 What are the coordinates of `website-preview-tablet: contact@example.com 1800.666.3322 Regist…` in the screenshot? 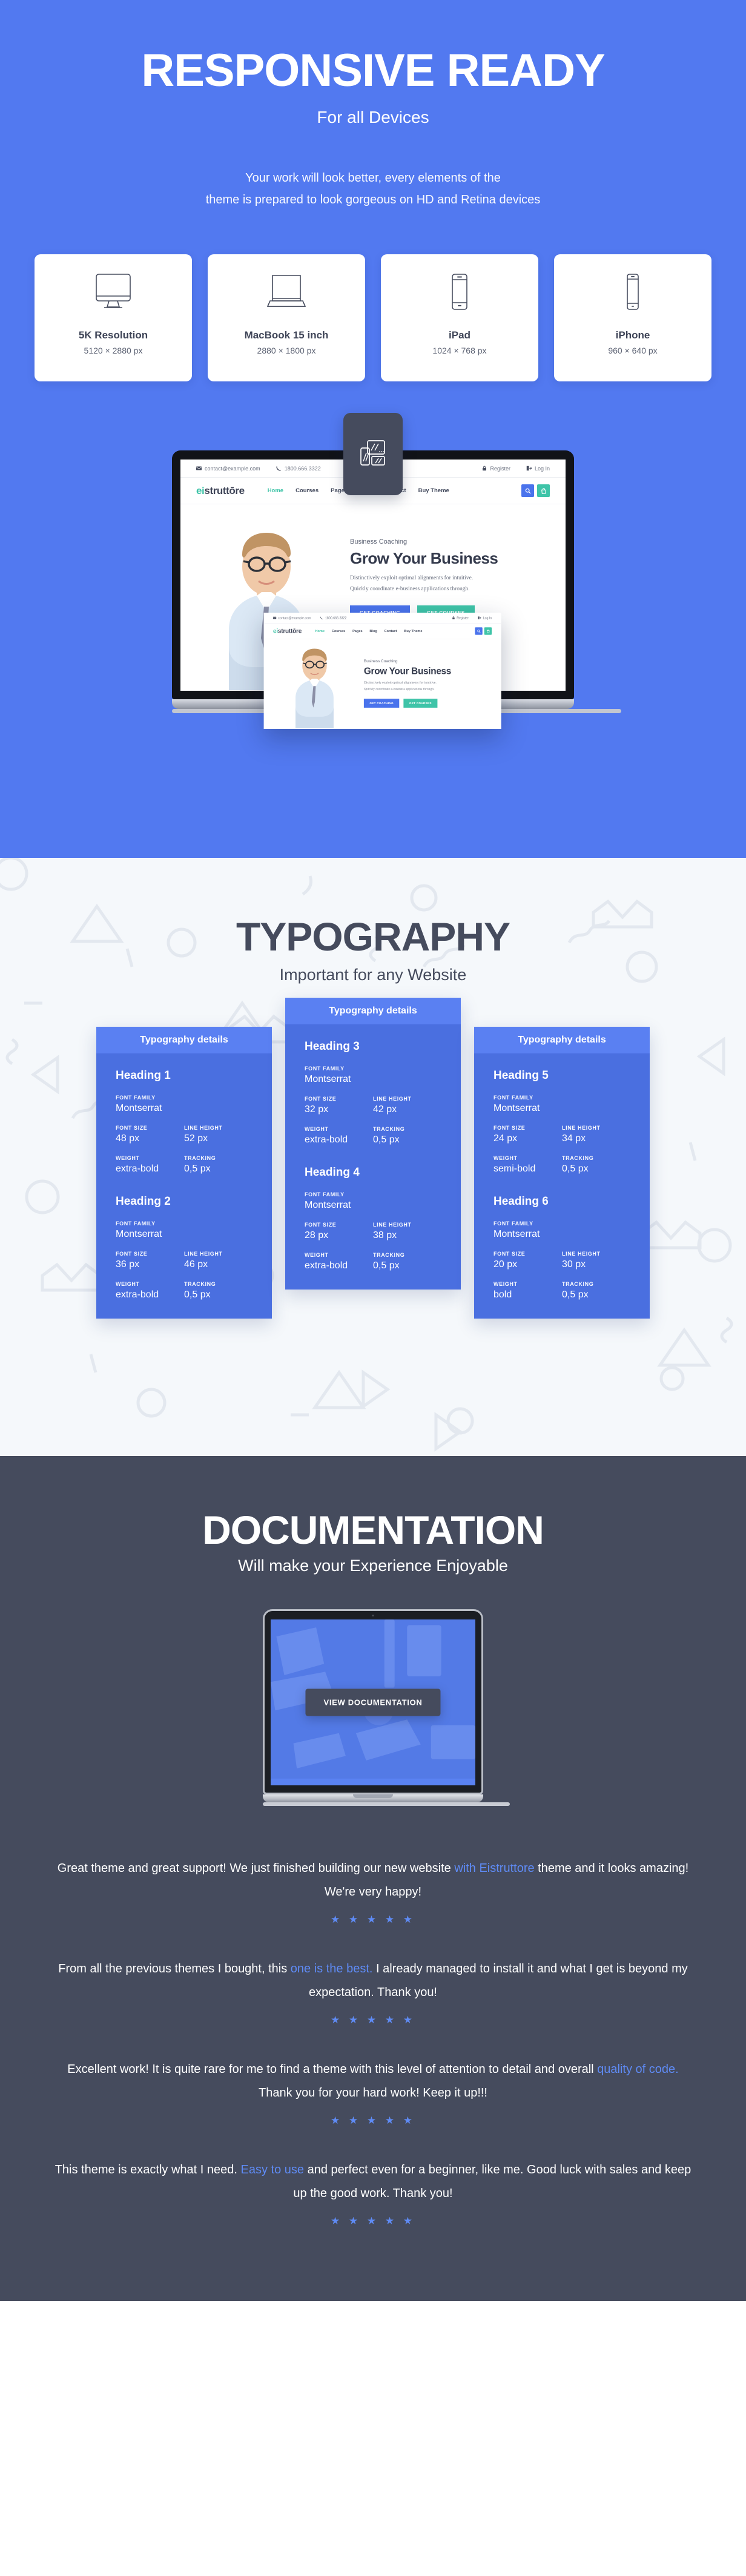 It's located at (382, 671).